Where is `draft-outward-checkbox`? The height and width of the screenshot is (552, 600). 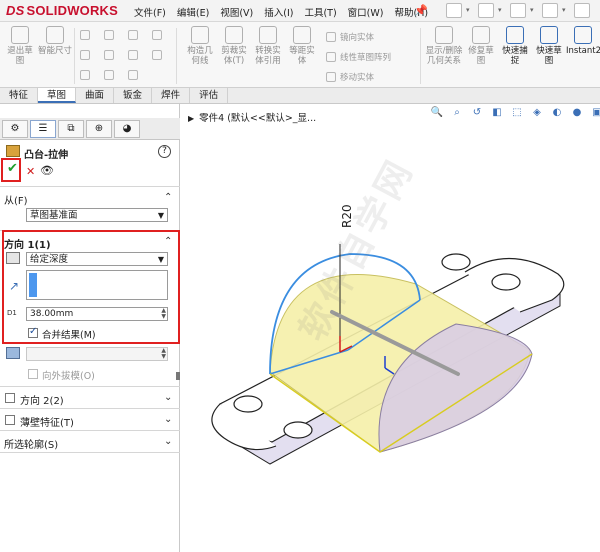 draft-outward-checkbox is located at coordinates (33, 374).